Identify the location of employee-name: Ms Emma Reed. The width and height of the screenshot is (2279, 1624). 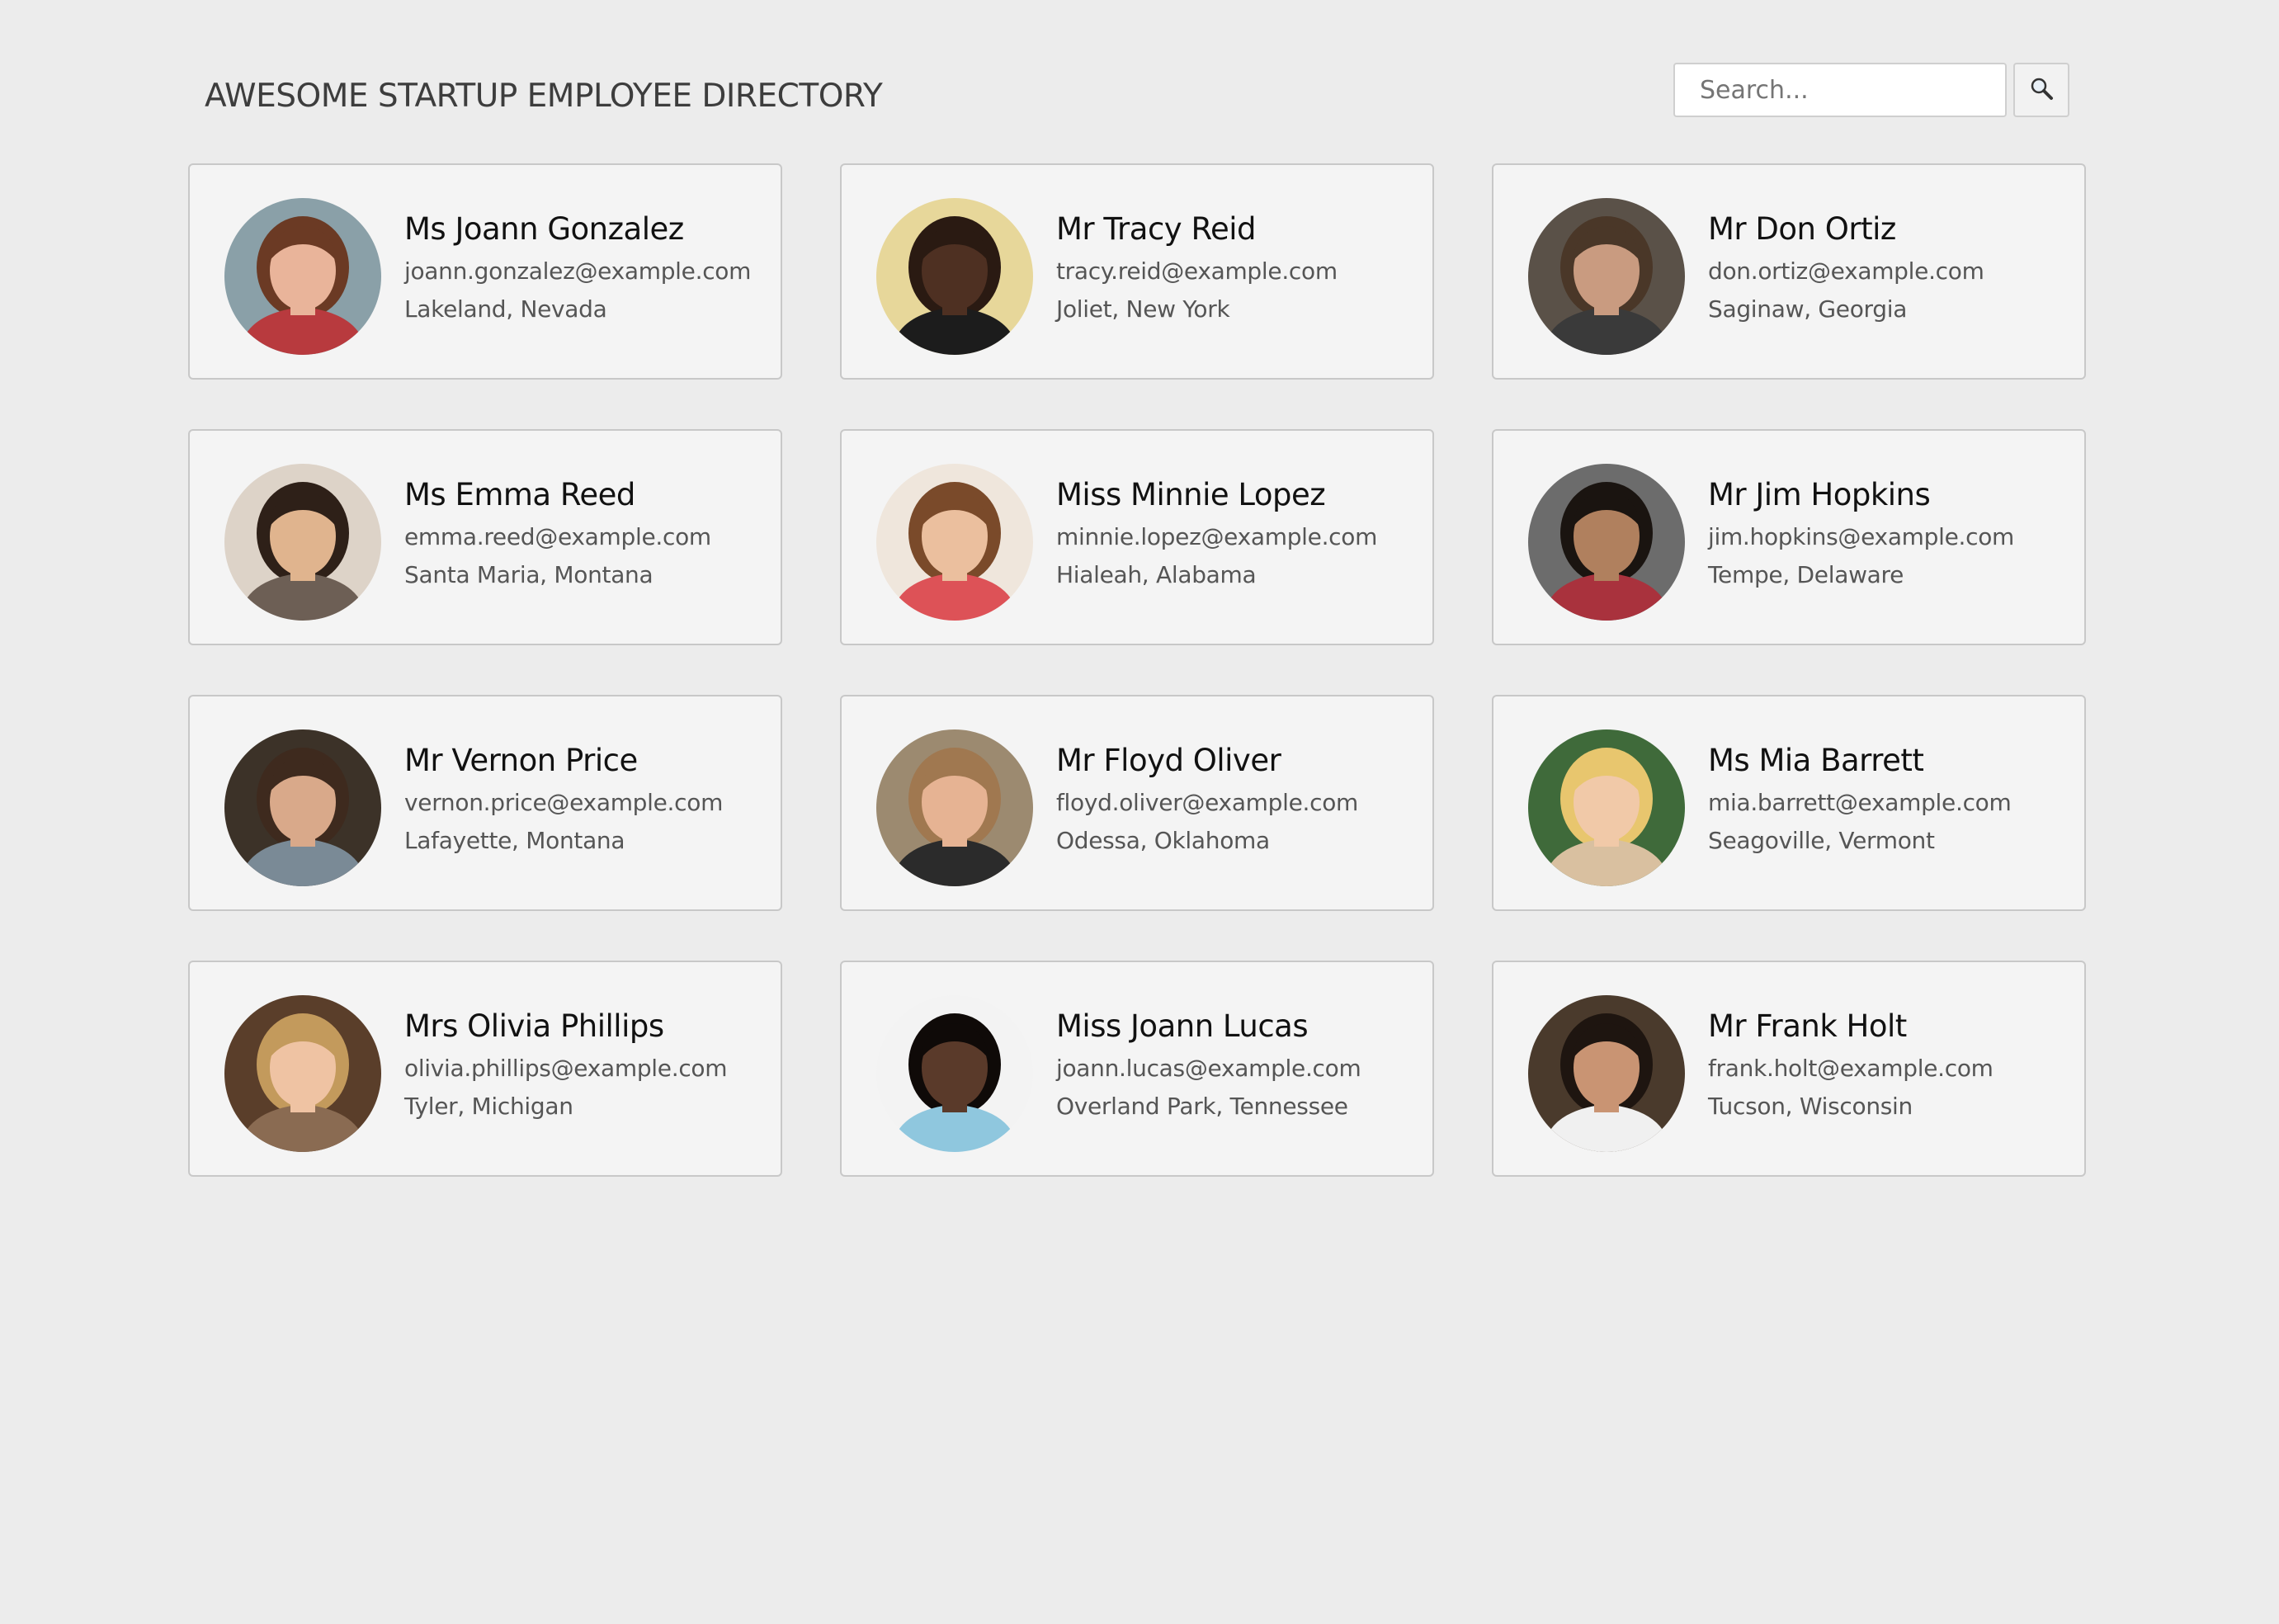
(519, 494).